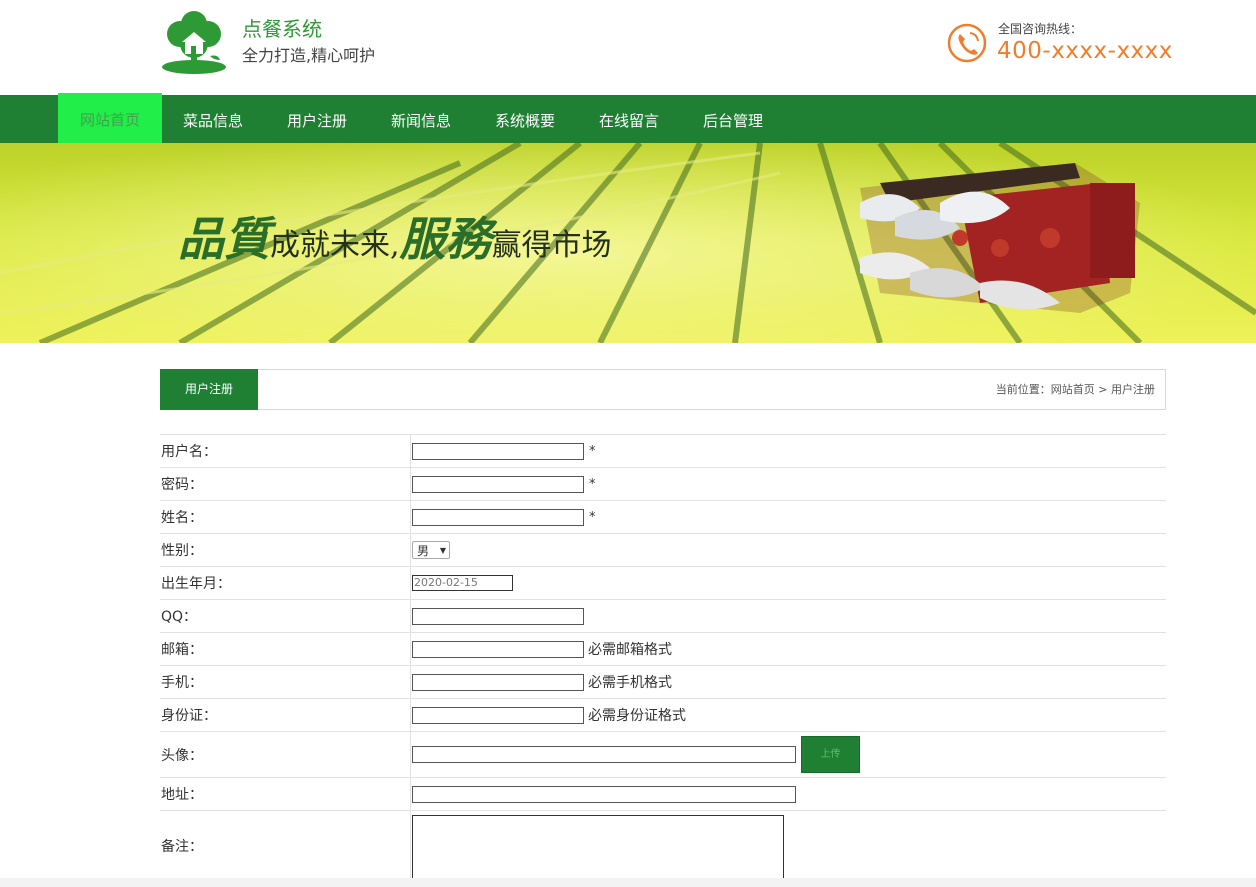 The image size is (1256, 887). Describe the element at coordinates (421, 119) in the screenshot. I see `nav-item-news: 新闻信息` at that location.